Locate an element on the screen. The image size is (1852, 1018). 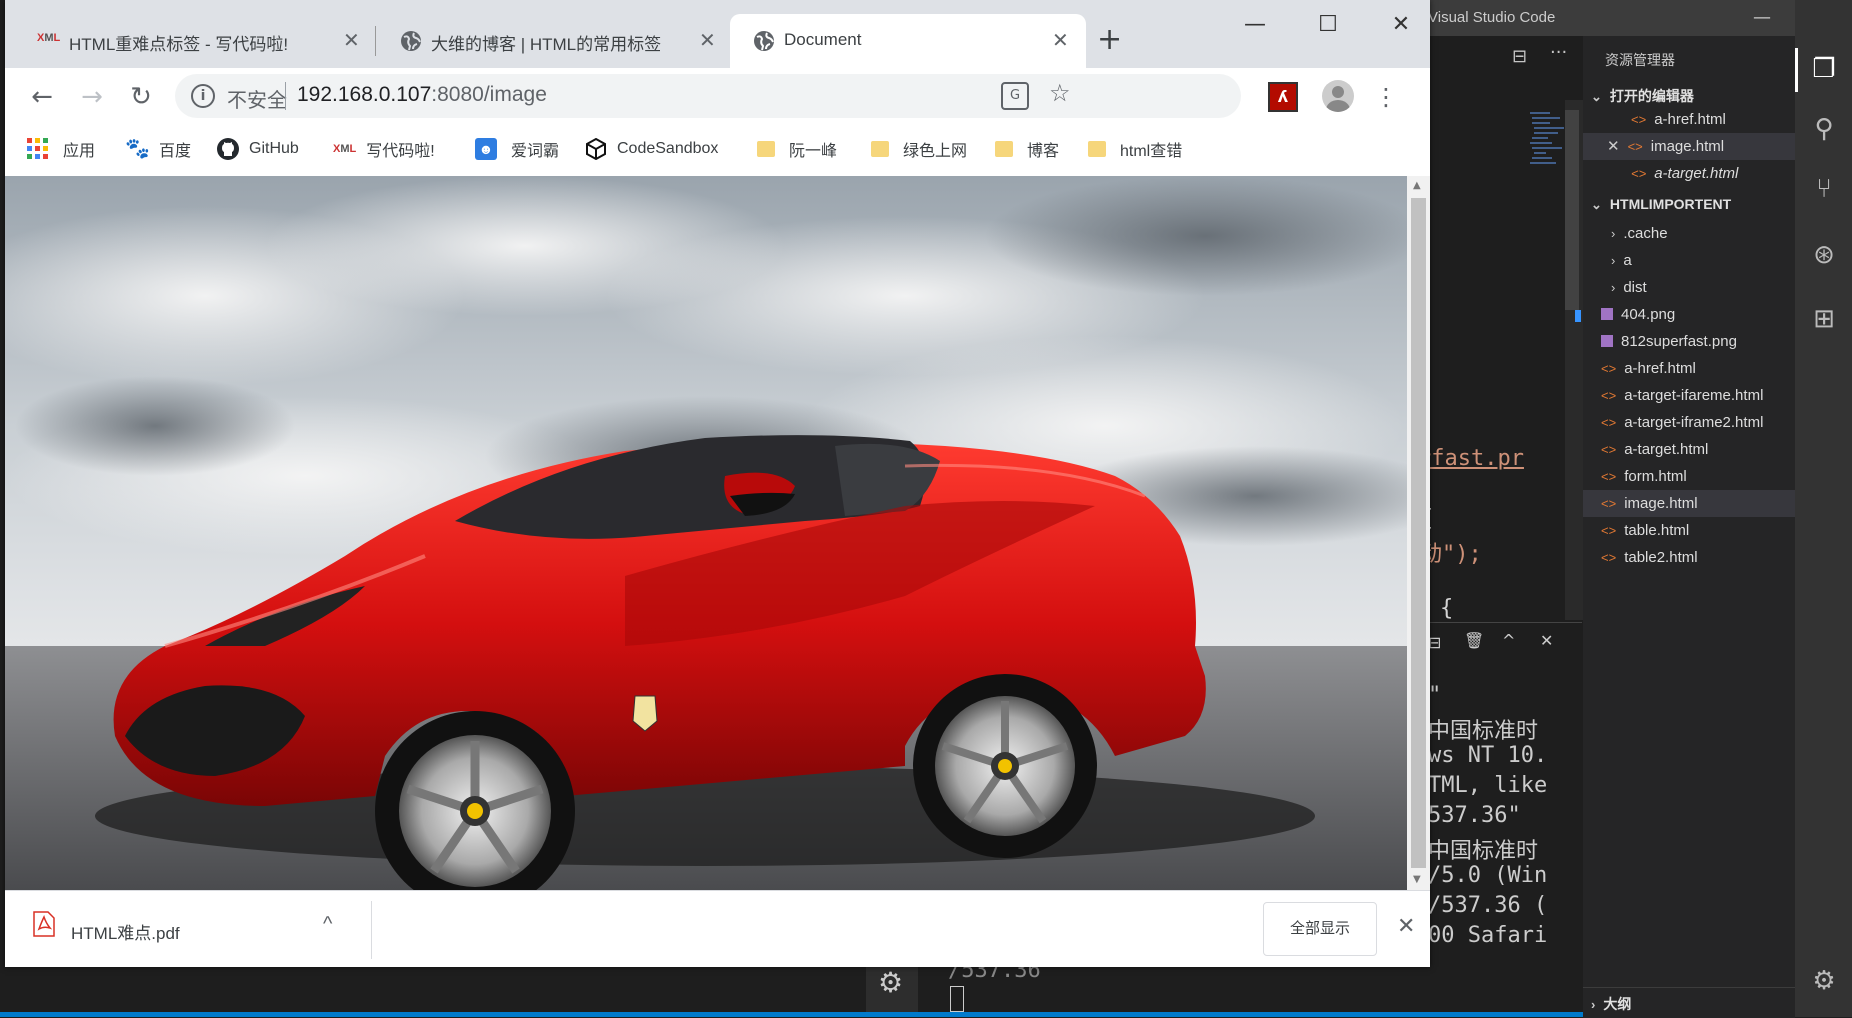
bookmark-apps: 应用 is located at coordinates (61, 149).